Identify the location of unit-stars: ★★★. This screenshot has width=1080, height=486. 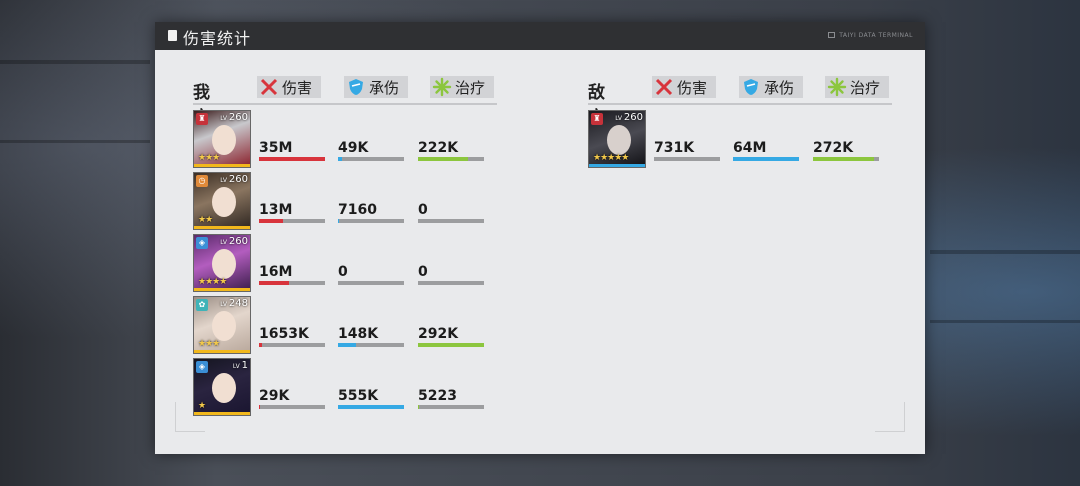
(209, 158).